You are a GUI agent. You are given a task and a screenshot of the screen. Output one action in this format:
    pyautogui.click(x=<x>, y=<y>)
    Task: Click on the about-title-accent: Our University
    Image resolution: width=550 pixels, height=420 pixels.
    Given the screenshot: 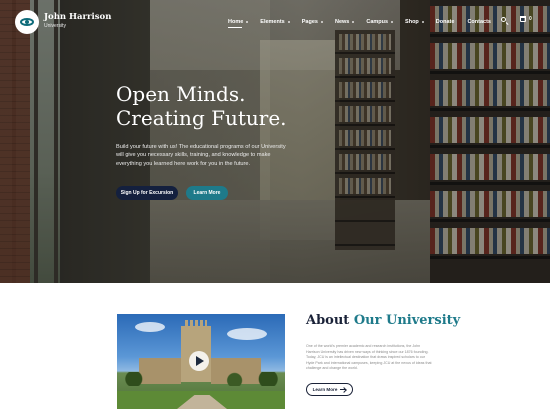 What is the action you would take?
    pyautogui.click(x=407, y=320)
    